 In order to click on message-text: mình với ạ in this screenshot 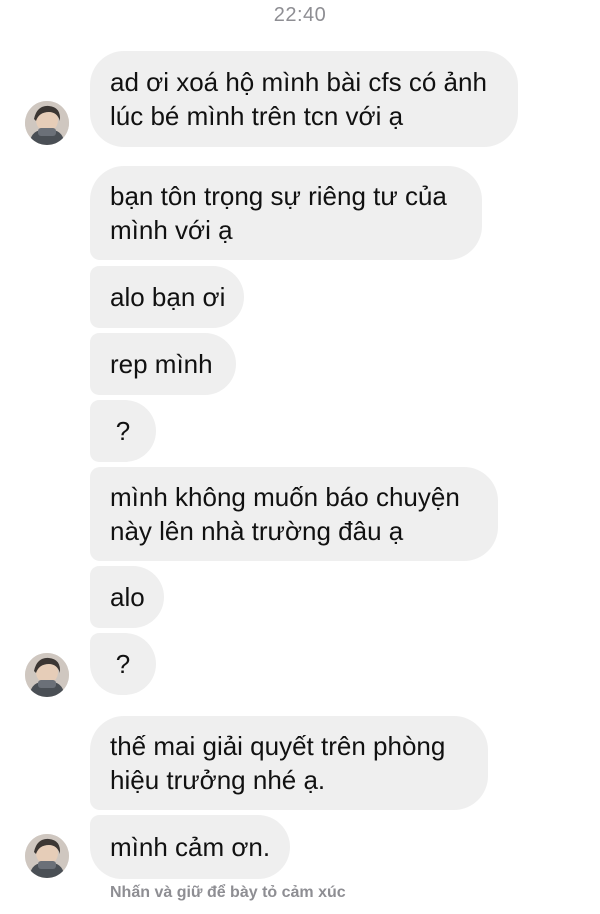, I will do `click(171, 230)`.